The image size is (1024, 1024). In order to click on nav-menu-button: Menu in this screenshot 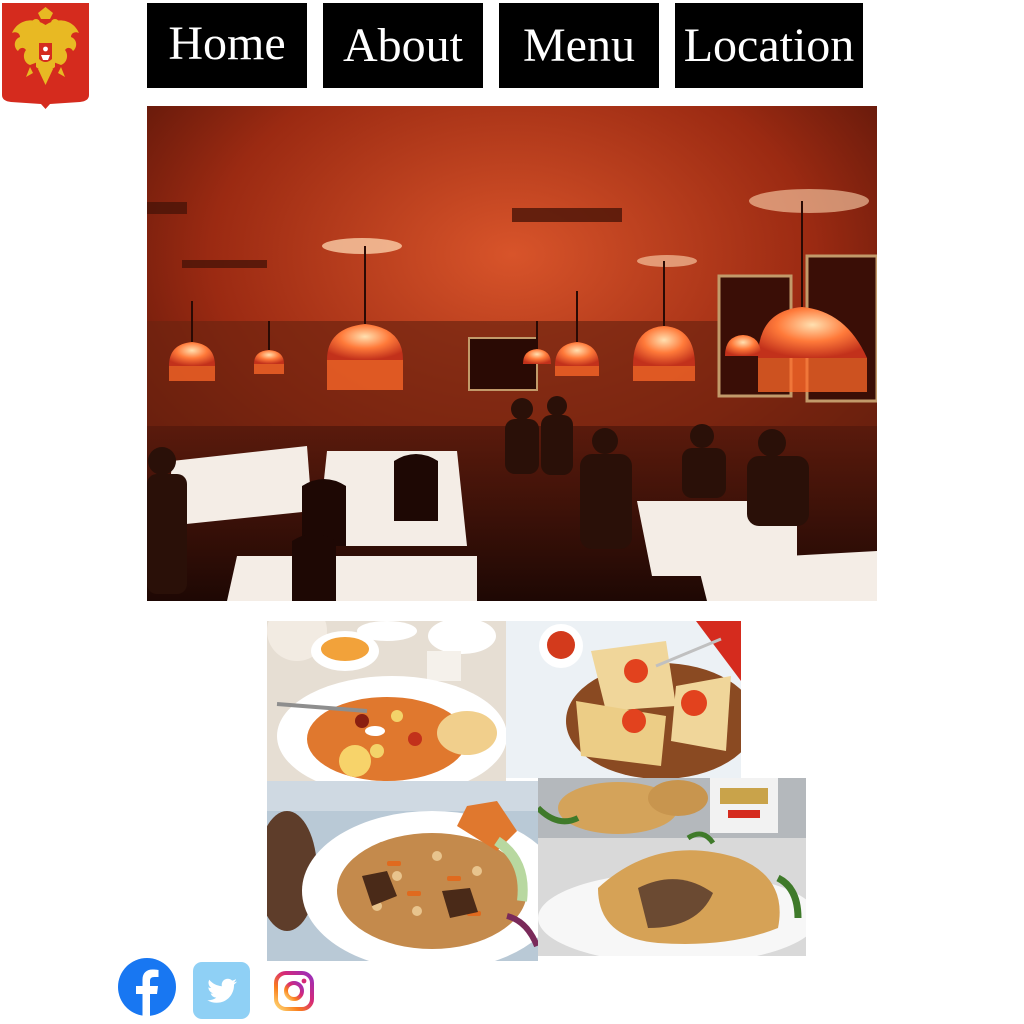, I will do `click(579, 45)`.